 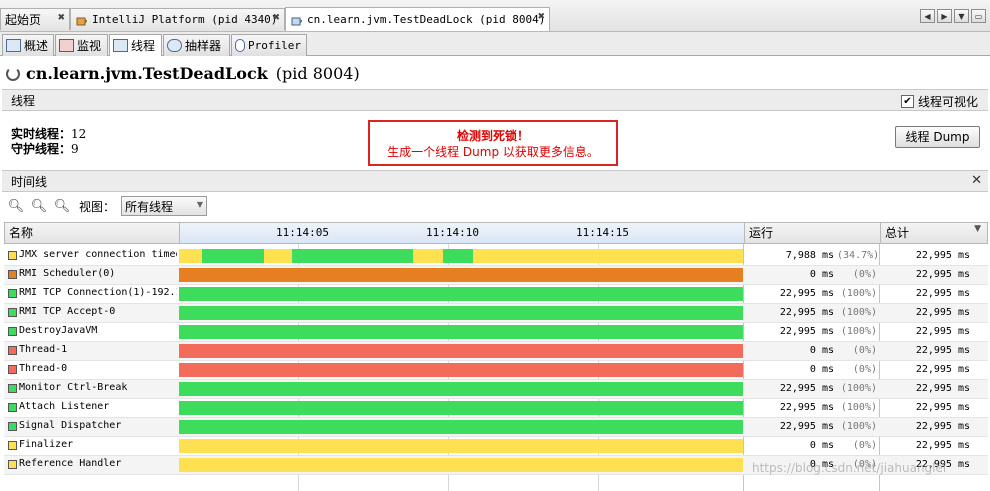 I want to click on deadlock-message: 生成一个线程 Dump 以获取更多信息。, so click(x=493, y=152).